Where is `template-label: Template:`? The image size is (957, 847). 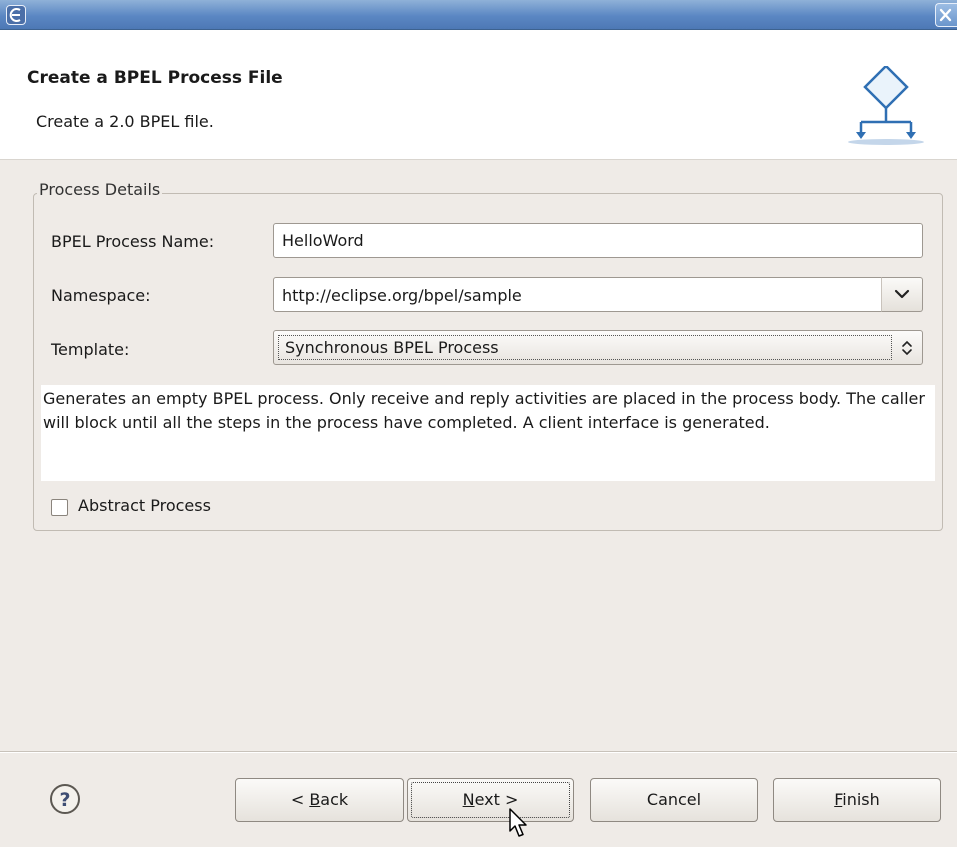 template-label: Template: is located at coordinates (90, 349).